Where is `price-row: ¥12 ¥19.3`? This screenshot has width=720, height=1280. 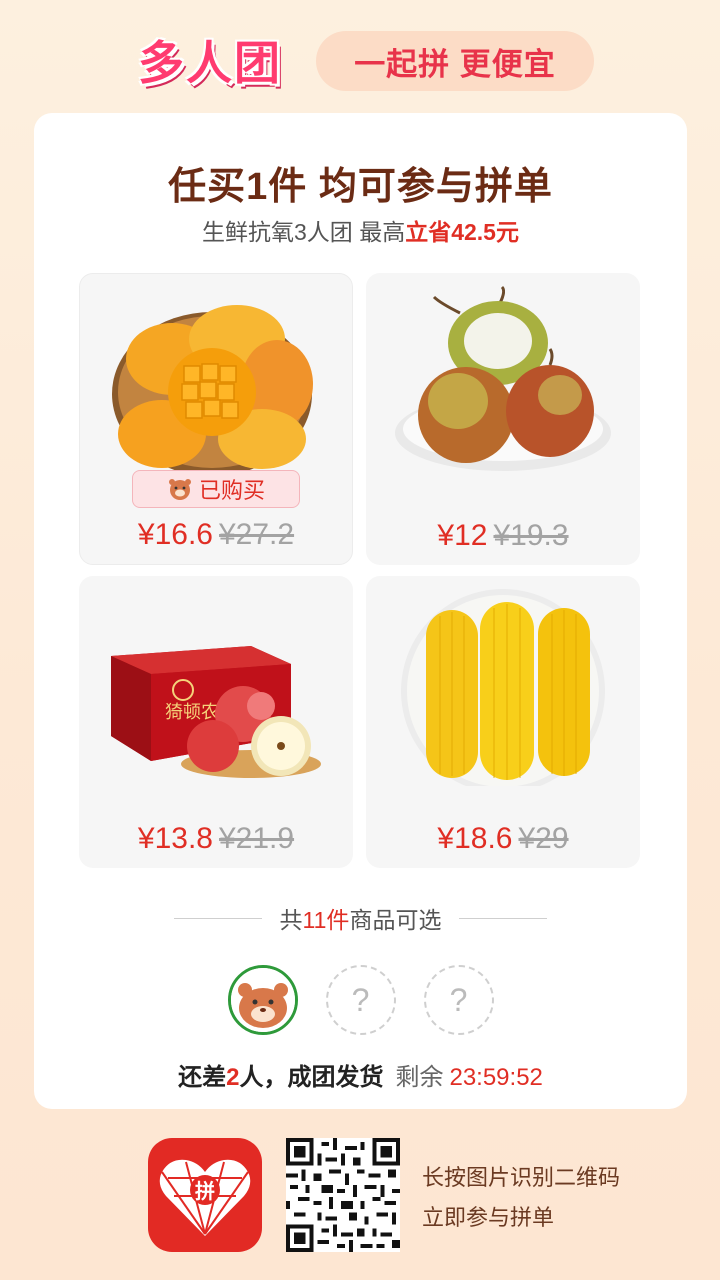 price-row: ¥12 ¥19.3 is located at coordinates (503, 536).